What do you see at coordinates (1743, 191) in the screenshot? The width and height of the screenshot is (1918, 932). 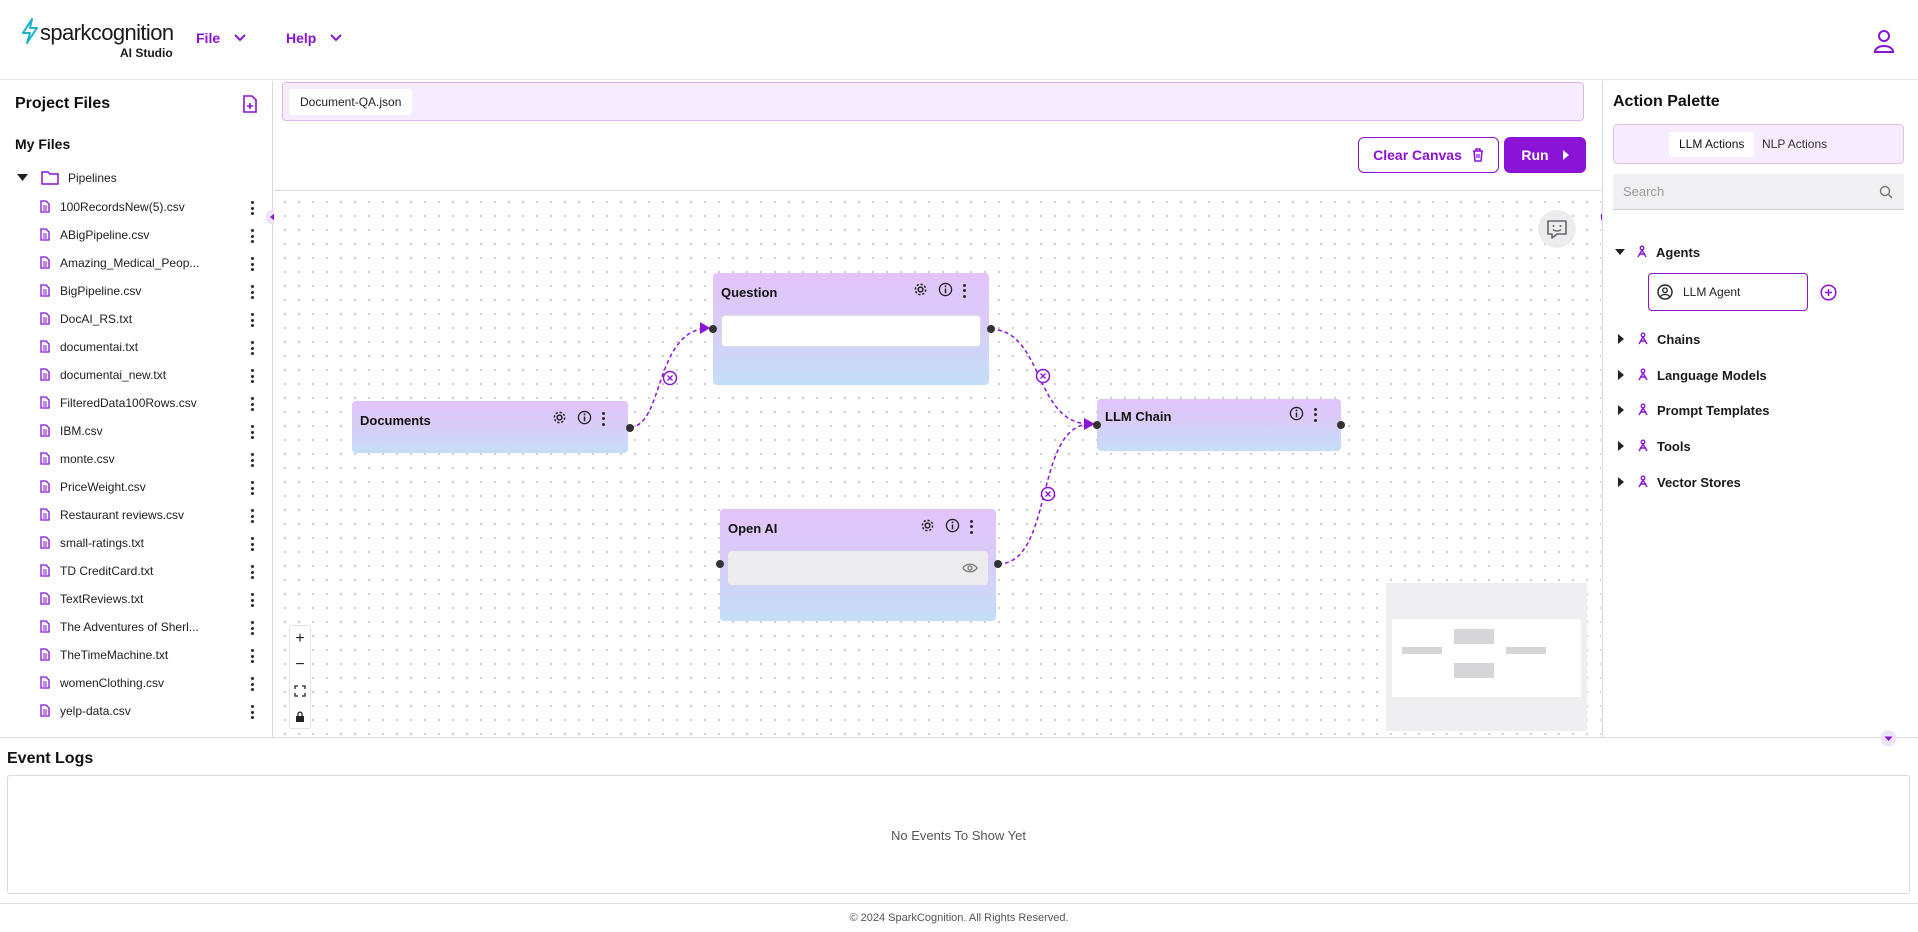 I see `search-input` at bounding box center [1743, 191].